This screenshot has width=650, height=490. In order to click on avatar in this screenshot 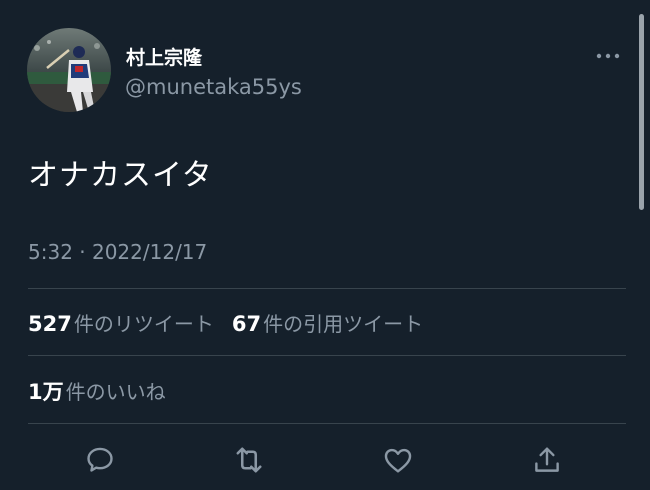, I will do `click(69, 70)`.